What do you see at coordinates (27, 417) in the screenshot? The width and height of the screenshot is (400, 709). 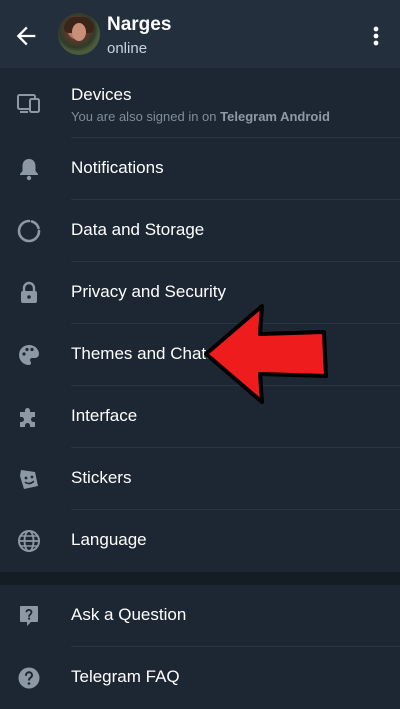 I see `puzzle-icon` at bounding box center [27, 417].